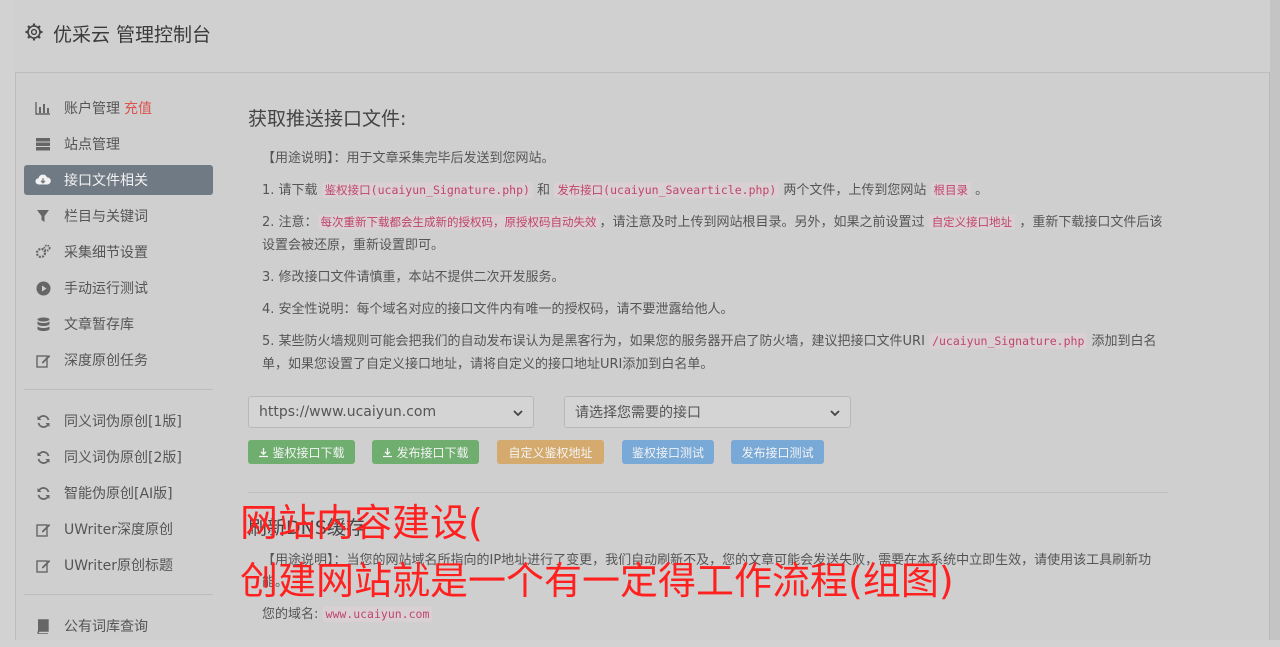 Image resolution: width=1280 pixels, height=647 pixels. What do you see at coordinates (498, 309) in the screenshot?
I see `note-item-4: 4. 安全性说明：每个域名对应的接口文件内有唯一的授权码，请不要泄露给他人。` at bounding box center [498, 309].